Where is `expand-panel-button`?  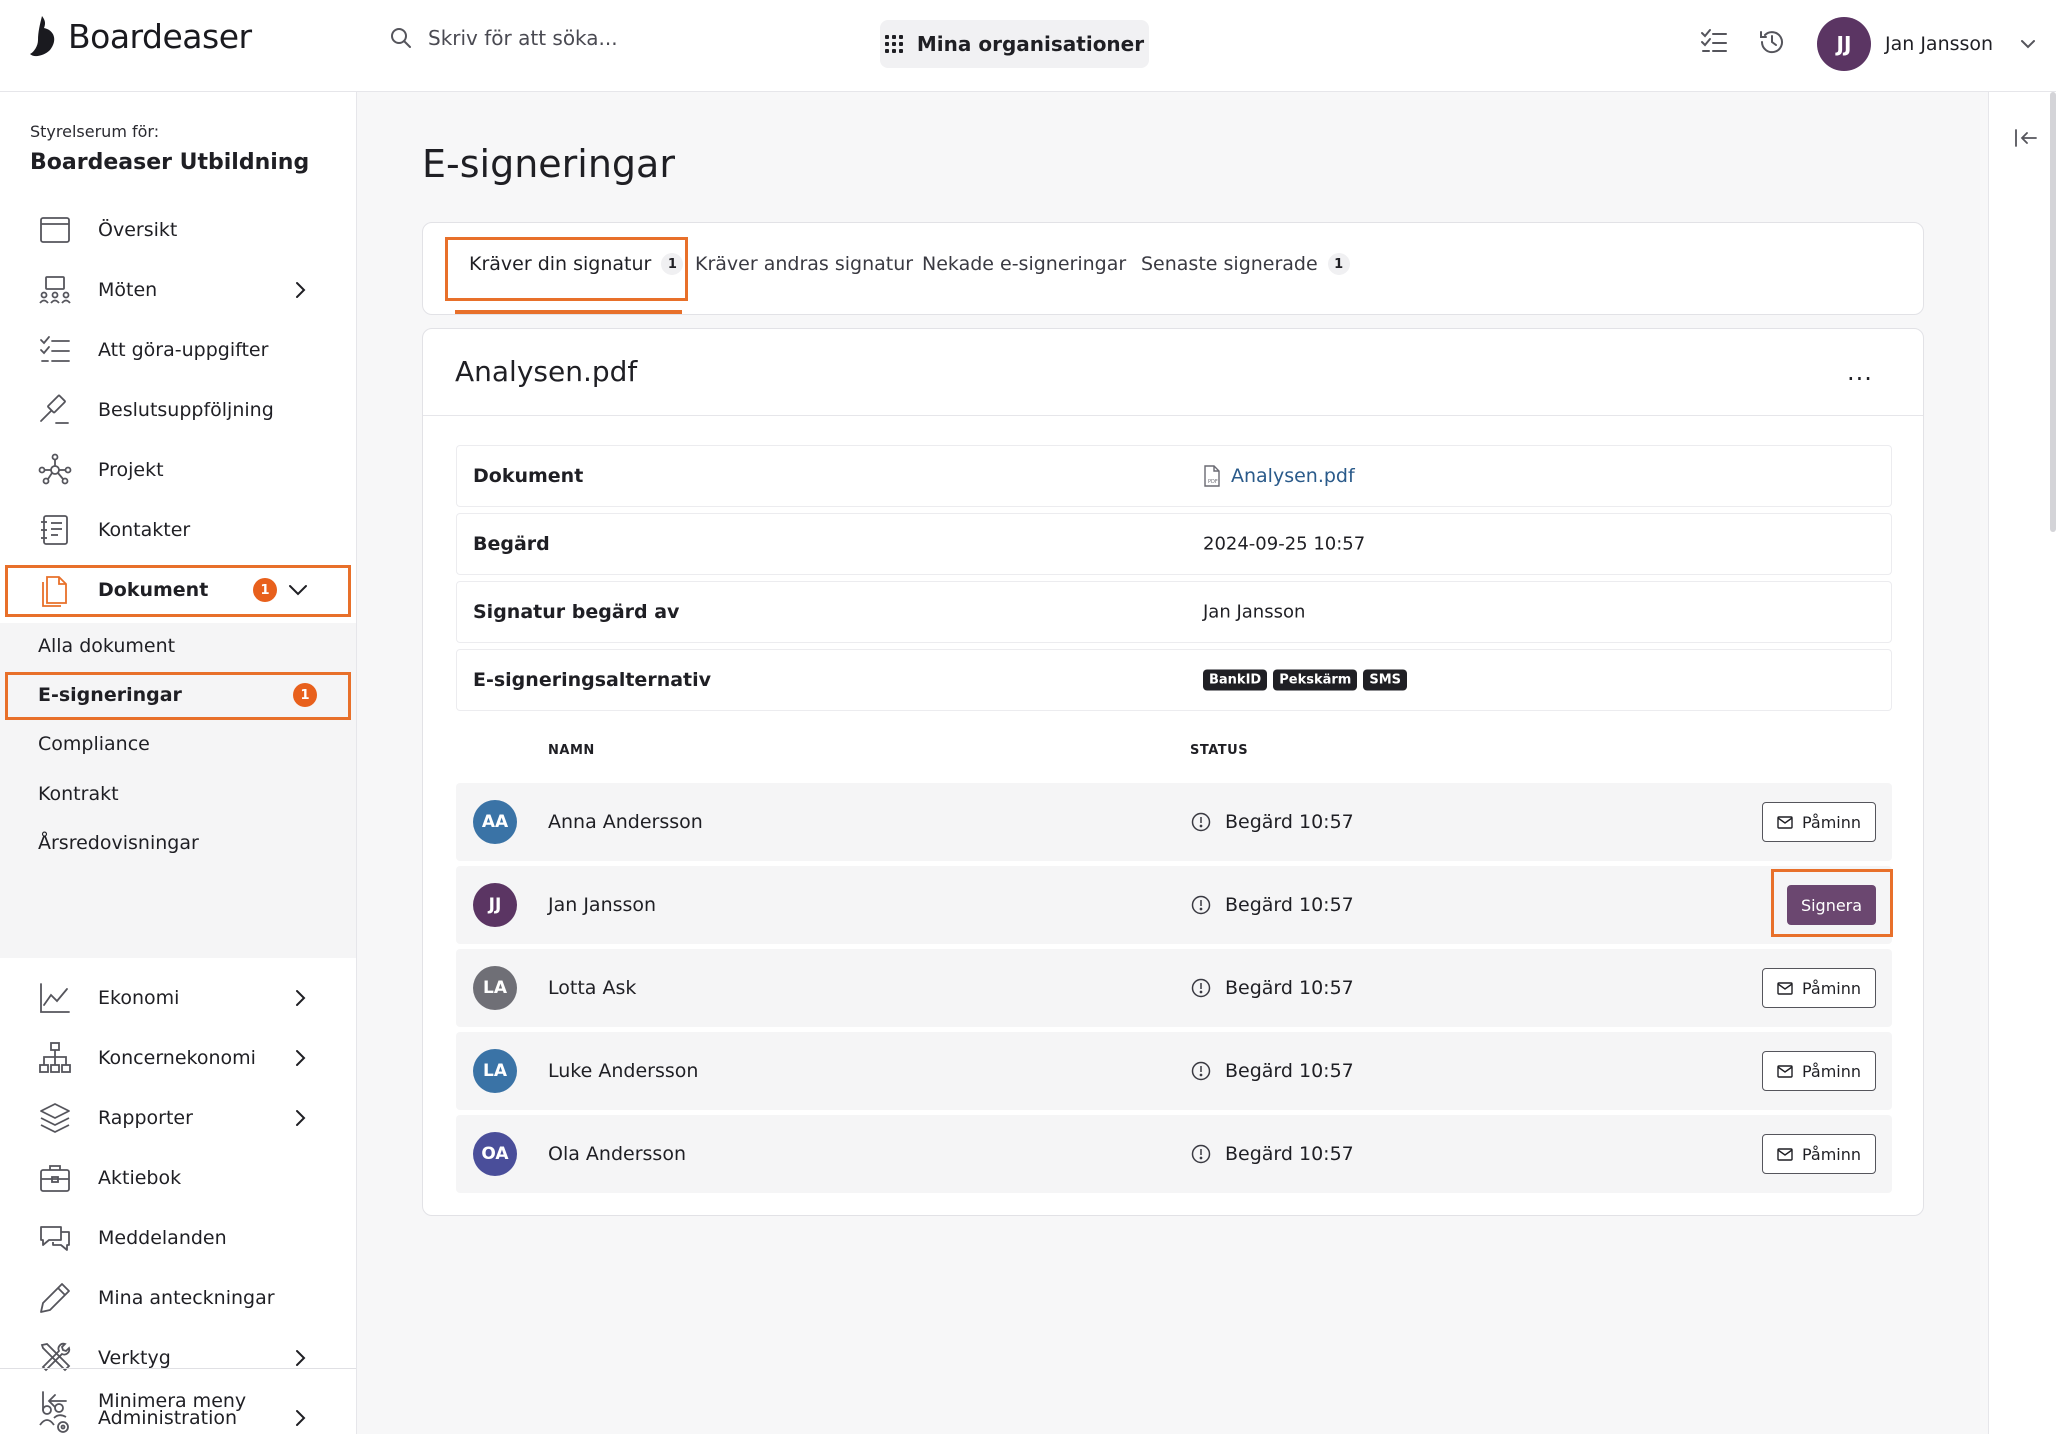 expand-panel-button is located at coordinates (2026, 138).